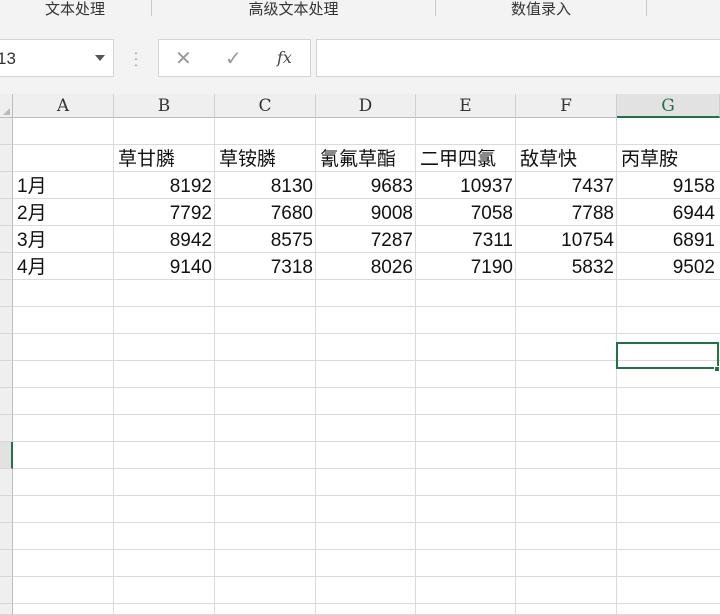 Image resolution: width=720 pixels, height=615 pixels. What do you see at coordinates (666, 213) in the screenshot?
I see `data-cell: 6944` at bounding box center [666, 213].